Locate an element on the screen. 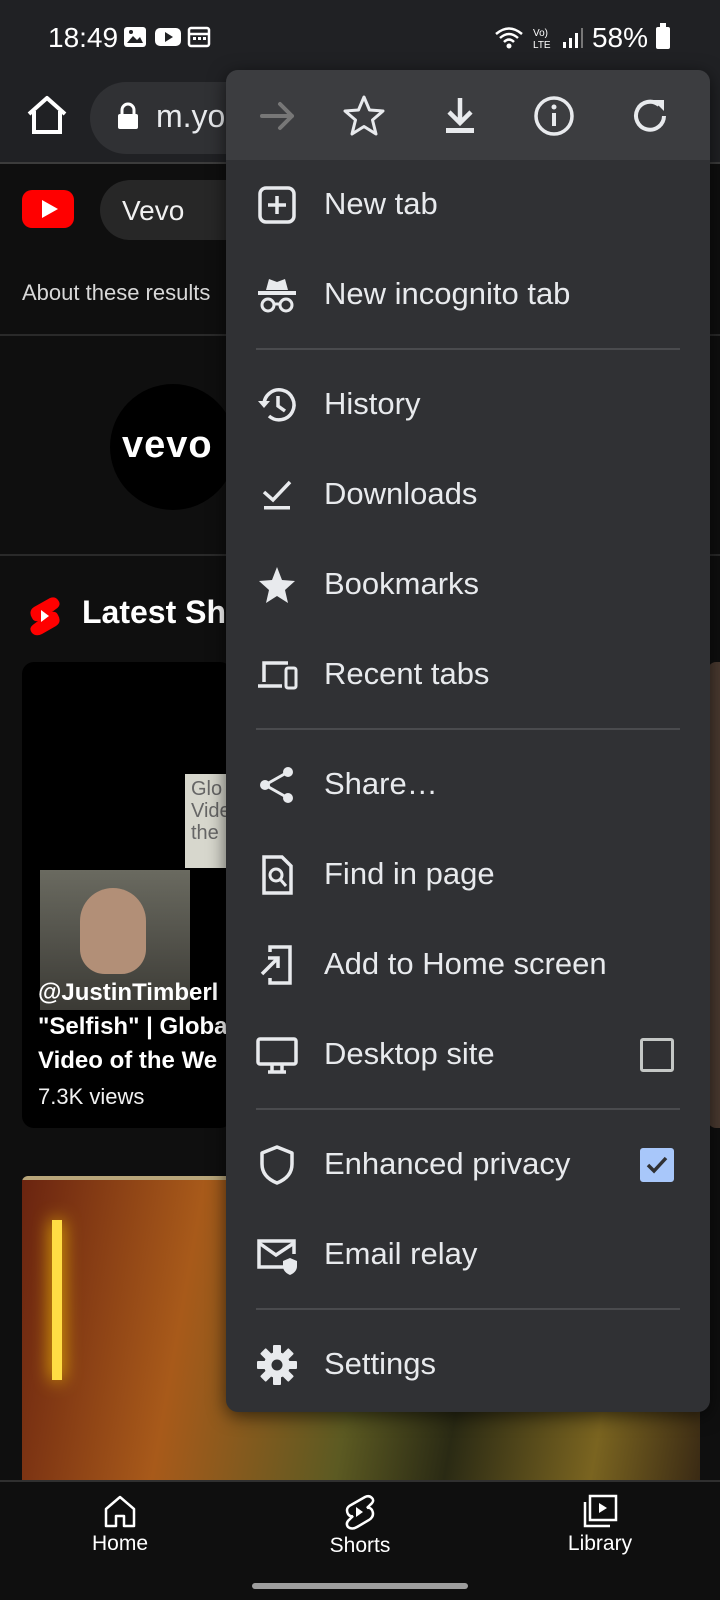 This screenshot has width=720, height=1600. nav-shorts: Shorts is located at coordinates (360, 1526).